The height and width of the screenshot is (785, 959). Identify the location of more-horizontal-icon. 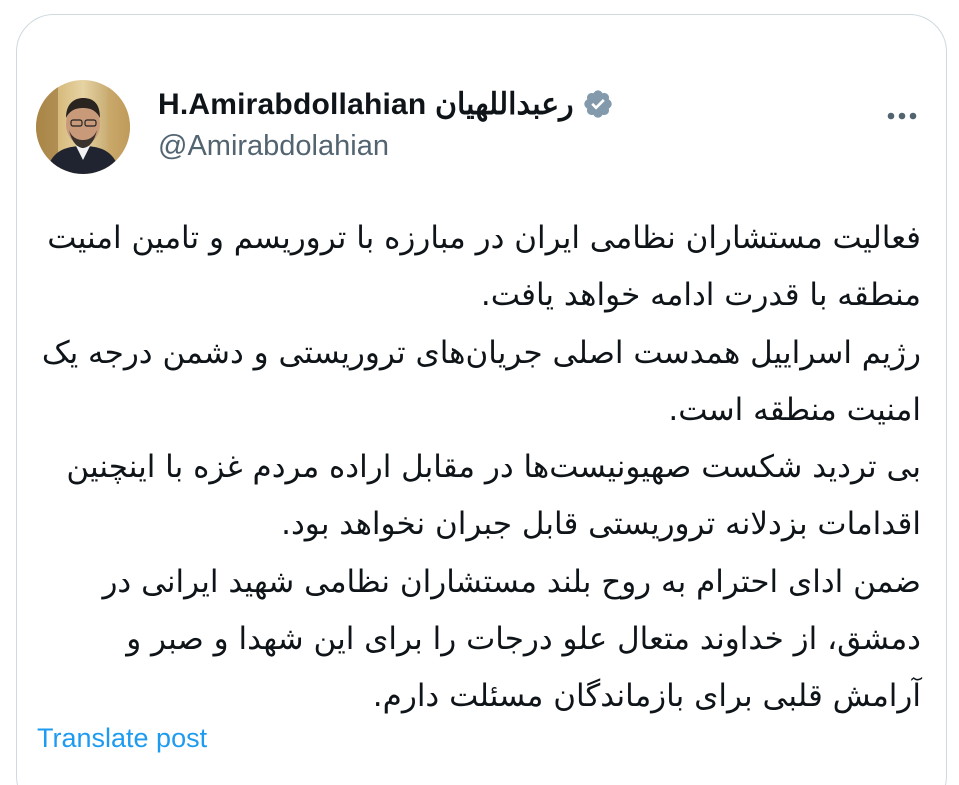
(902, 116).